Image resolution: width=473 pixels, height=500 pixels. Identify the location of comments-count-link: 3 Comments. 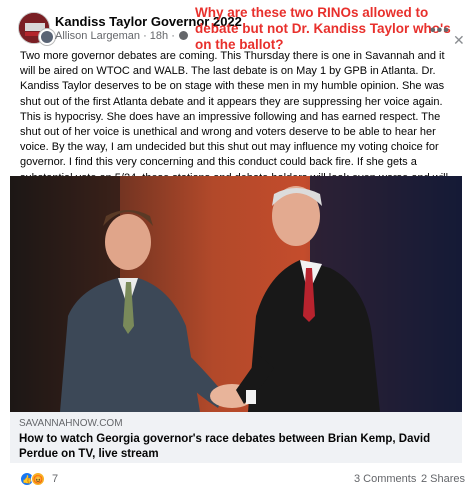
(385, 479).